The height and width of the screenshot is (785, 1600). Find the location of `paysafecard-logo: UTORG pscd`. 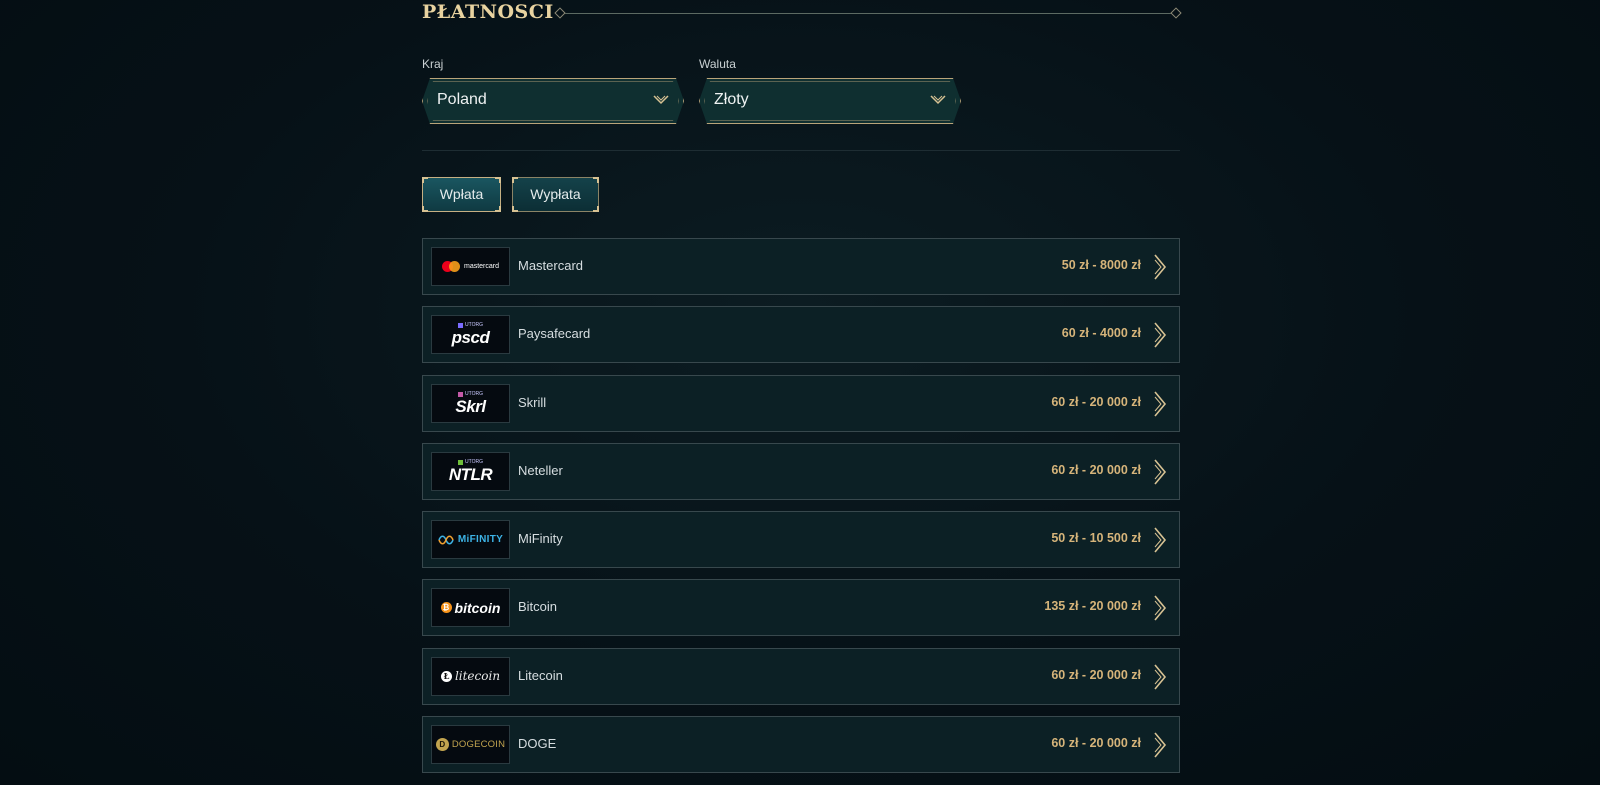

paysafecard-logo: UTORG pscd is located at coordinates (470, 335).